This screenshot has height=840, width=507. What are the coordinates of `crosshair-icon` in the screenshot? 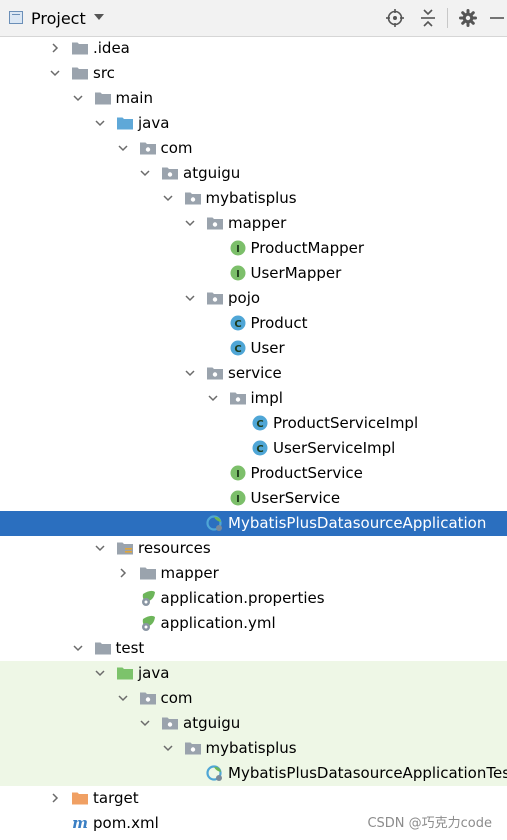 It's located at (395, 18).